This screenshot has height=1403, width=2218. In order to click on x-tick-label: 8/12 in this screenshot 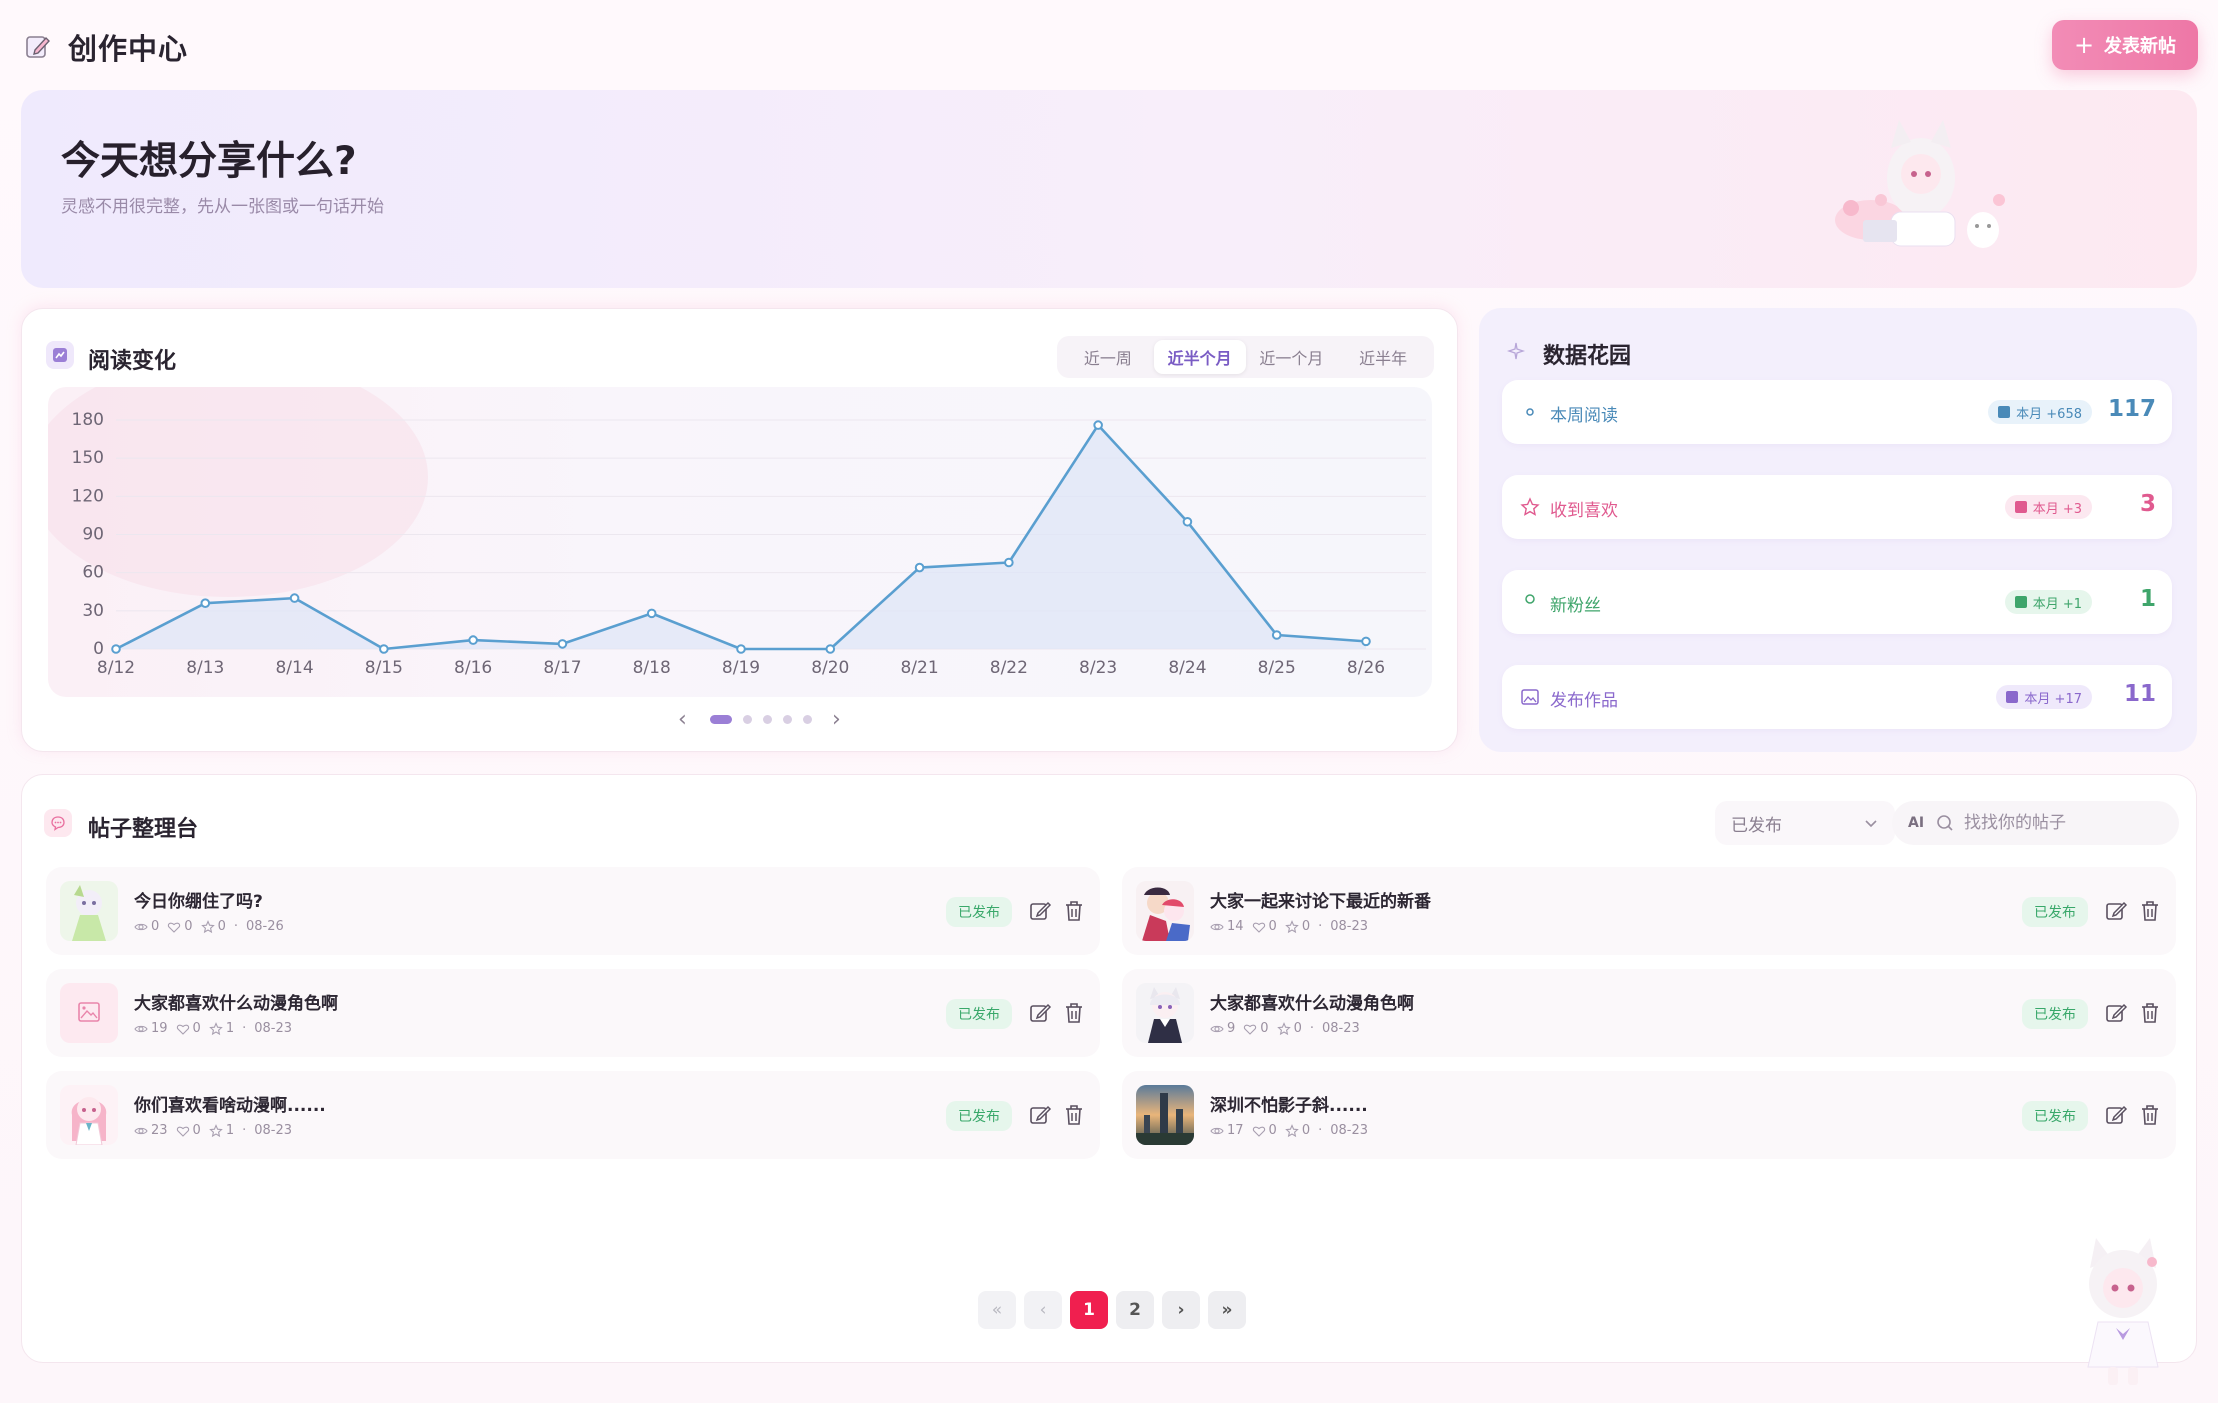, I will do `click(116, 668)`.